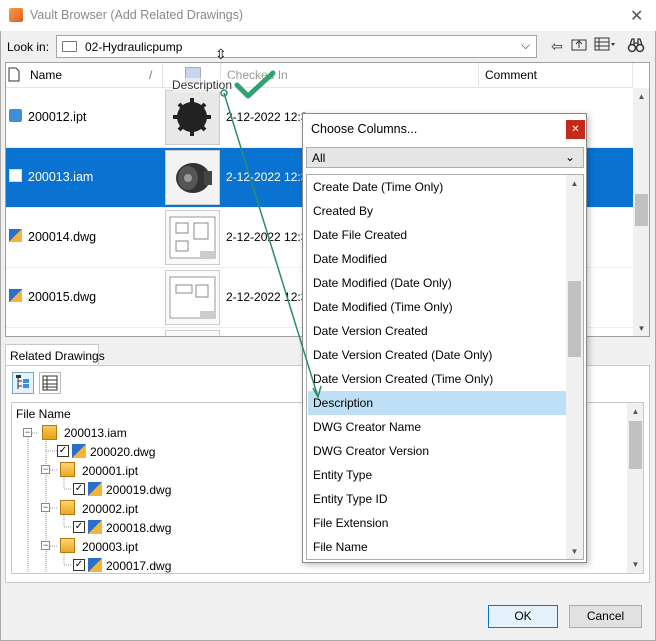  Describe the element at coordinates (122, 452) in the screenshot. I see `tree-node: 200020.dwg` at that location.